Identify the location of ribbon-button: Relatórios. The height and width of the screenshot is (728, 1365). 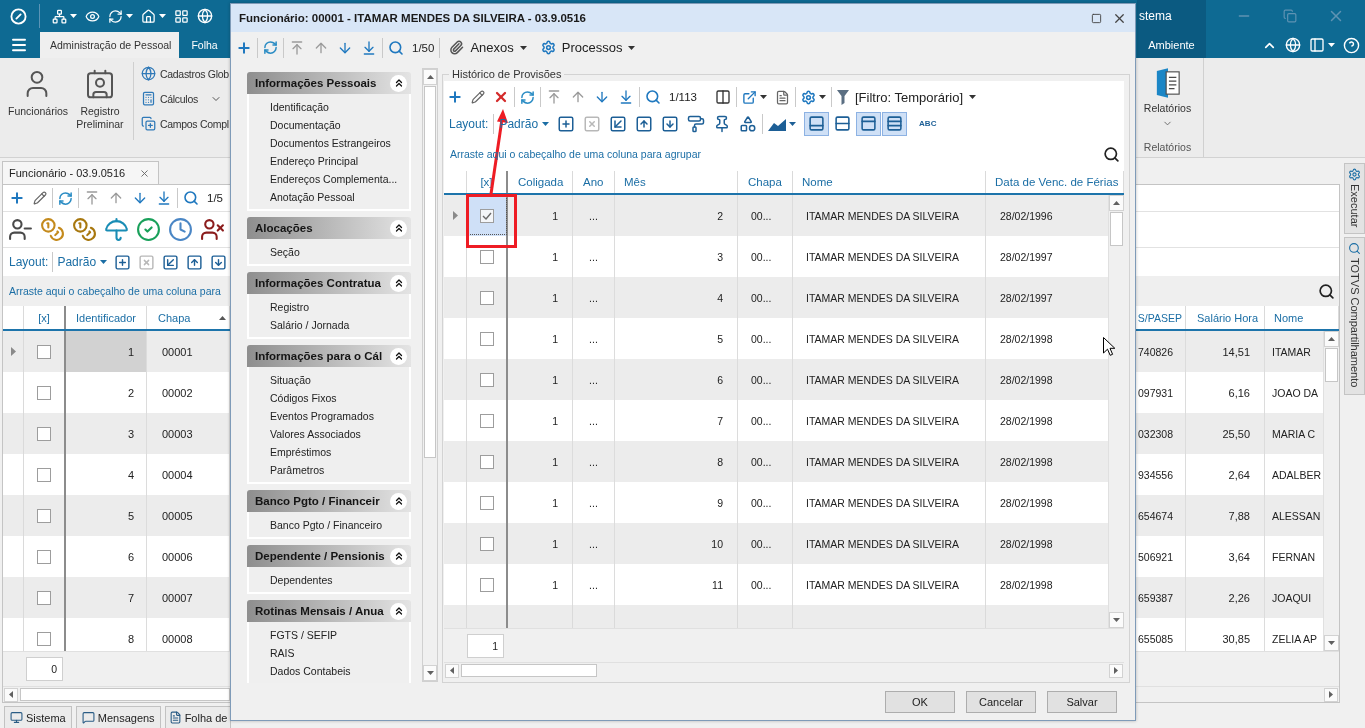
(1167, 98).